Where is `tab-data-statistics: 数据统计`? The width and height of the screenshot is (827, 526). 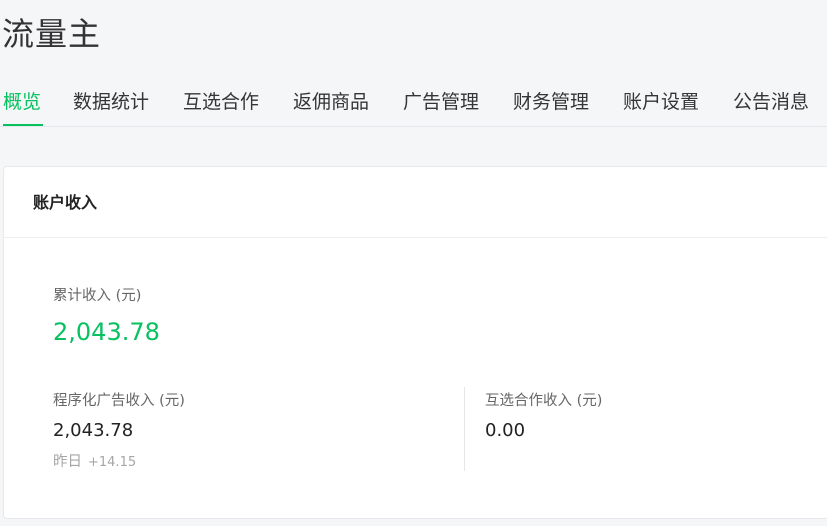 tab-data-statistics: 数据统计 is located at coordinates (111, 102).